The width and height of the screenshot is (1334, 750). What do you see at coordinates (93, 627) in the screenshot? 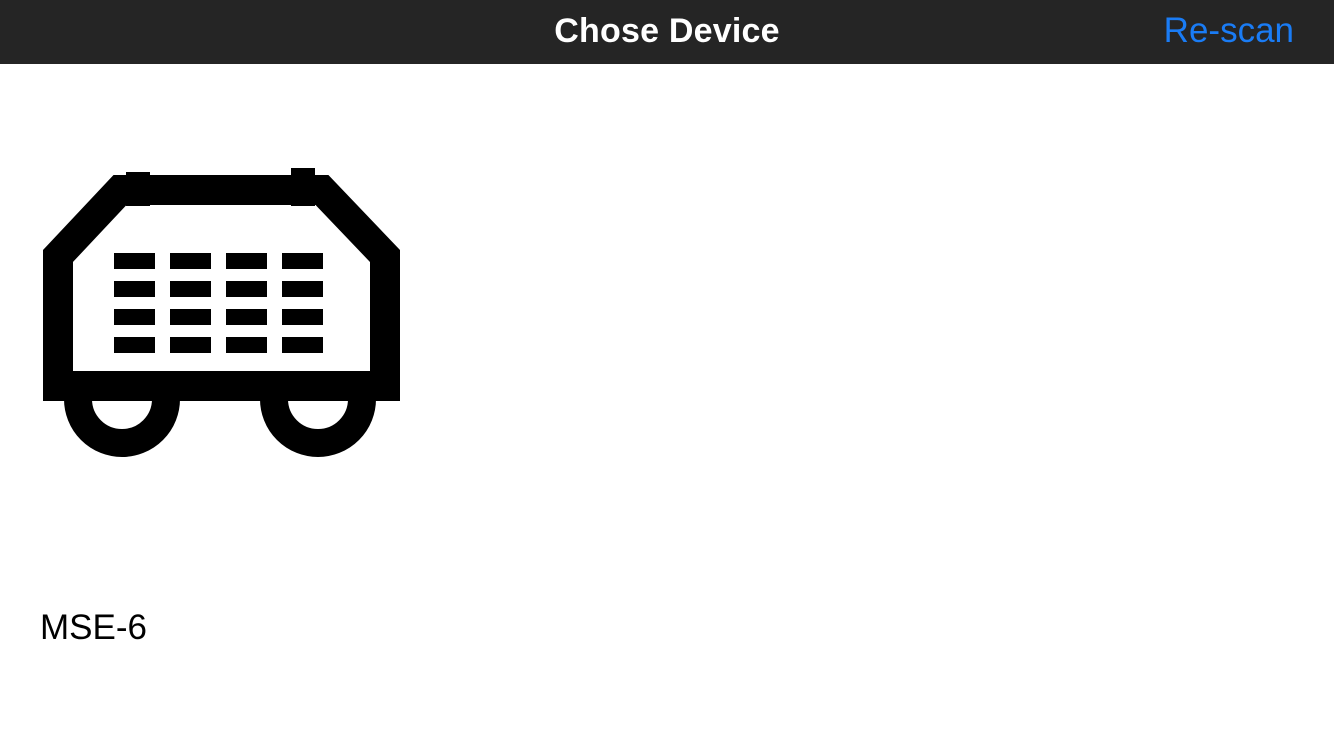
I see `device-name: MSE-6` at bounding box center [93, 627].